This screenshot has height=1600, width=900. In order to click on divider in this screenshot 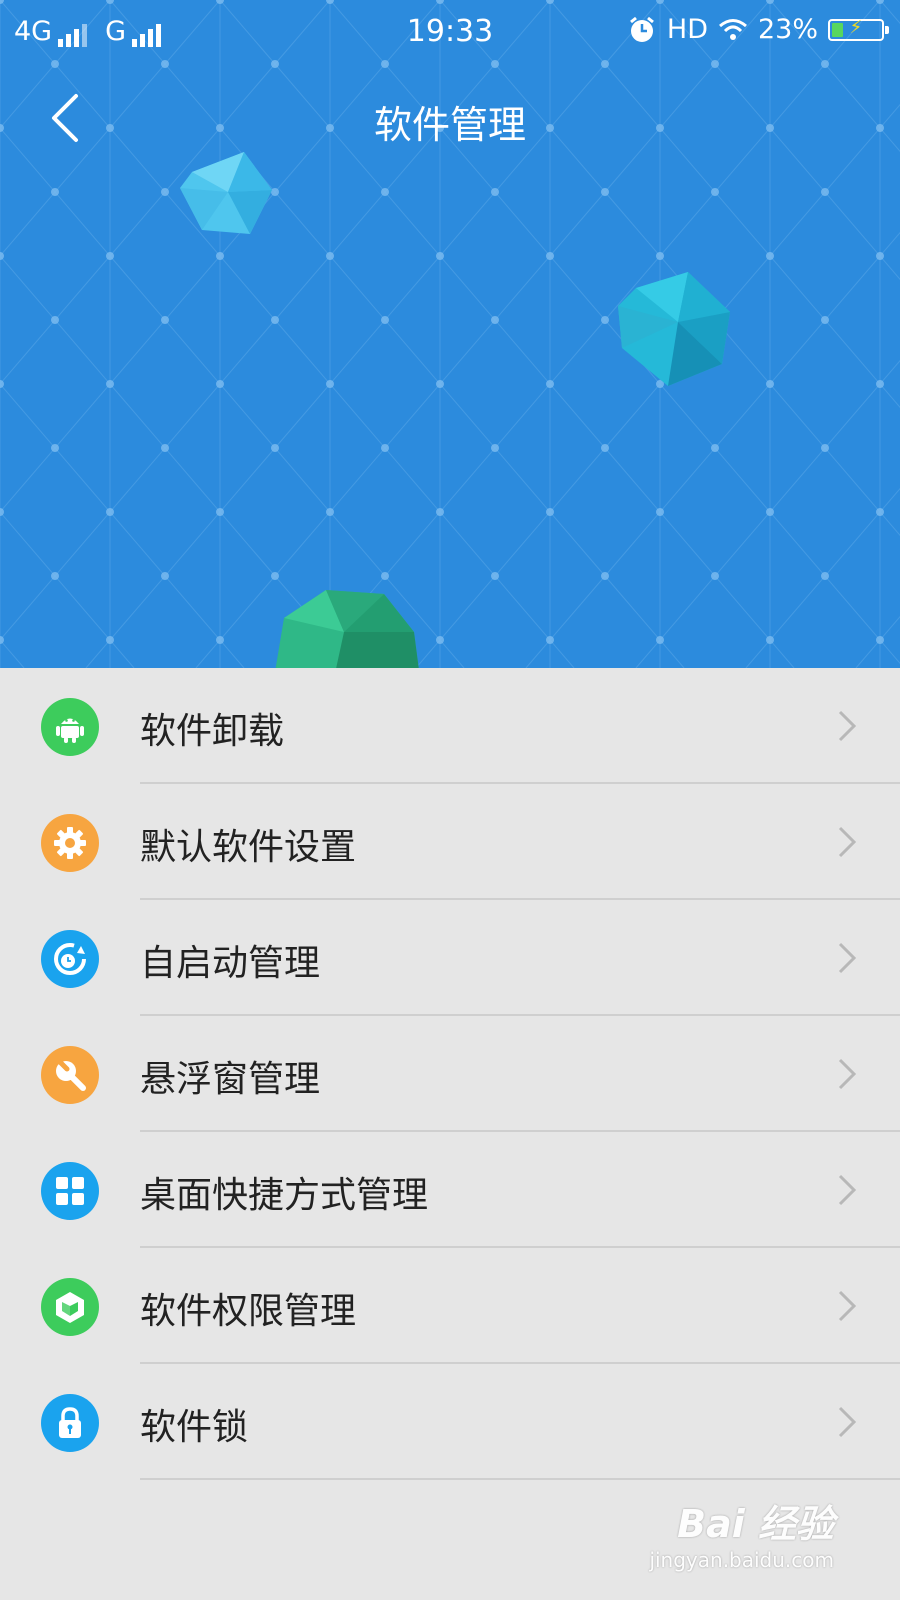, I will do `click(520, 1479)`.